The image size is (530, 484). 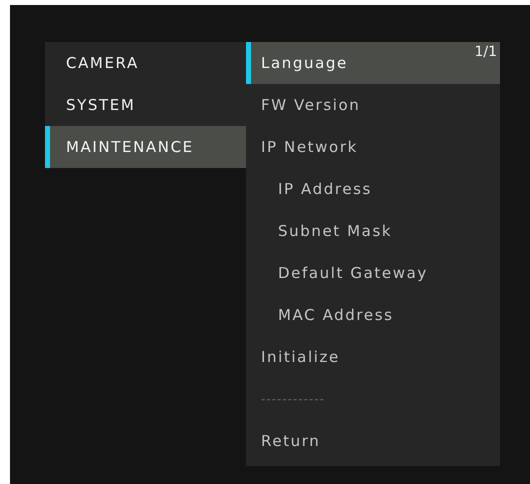 I want to click on menu-item: Subnet Mask, so click(x=373, y=231).